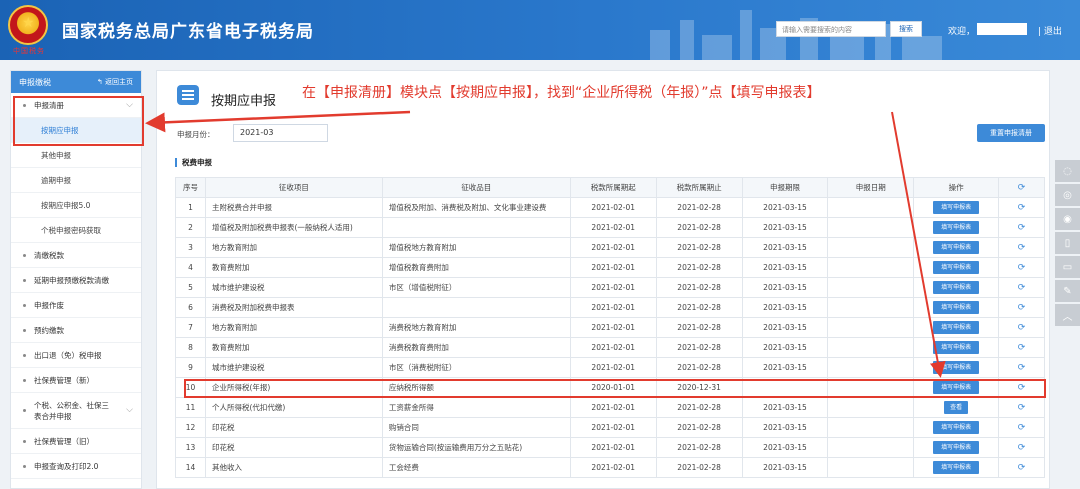 This screenshot has width=1080, height=489. Describe the element at coordinates (119, 82) in the screenshot. I see `back-home-label: 返回主页` at that location.